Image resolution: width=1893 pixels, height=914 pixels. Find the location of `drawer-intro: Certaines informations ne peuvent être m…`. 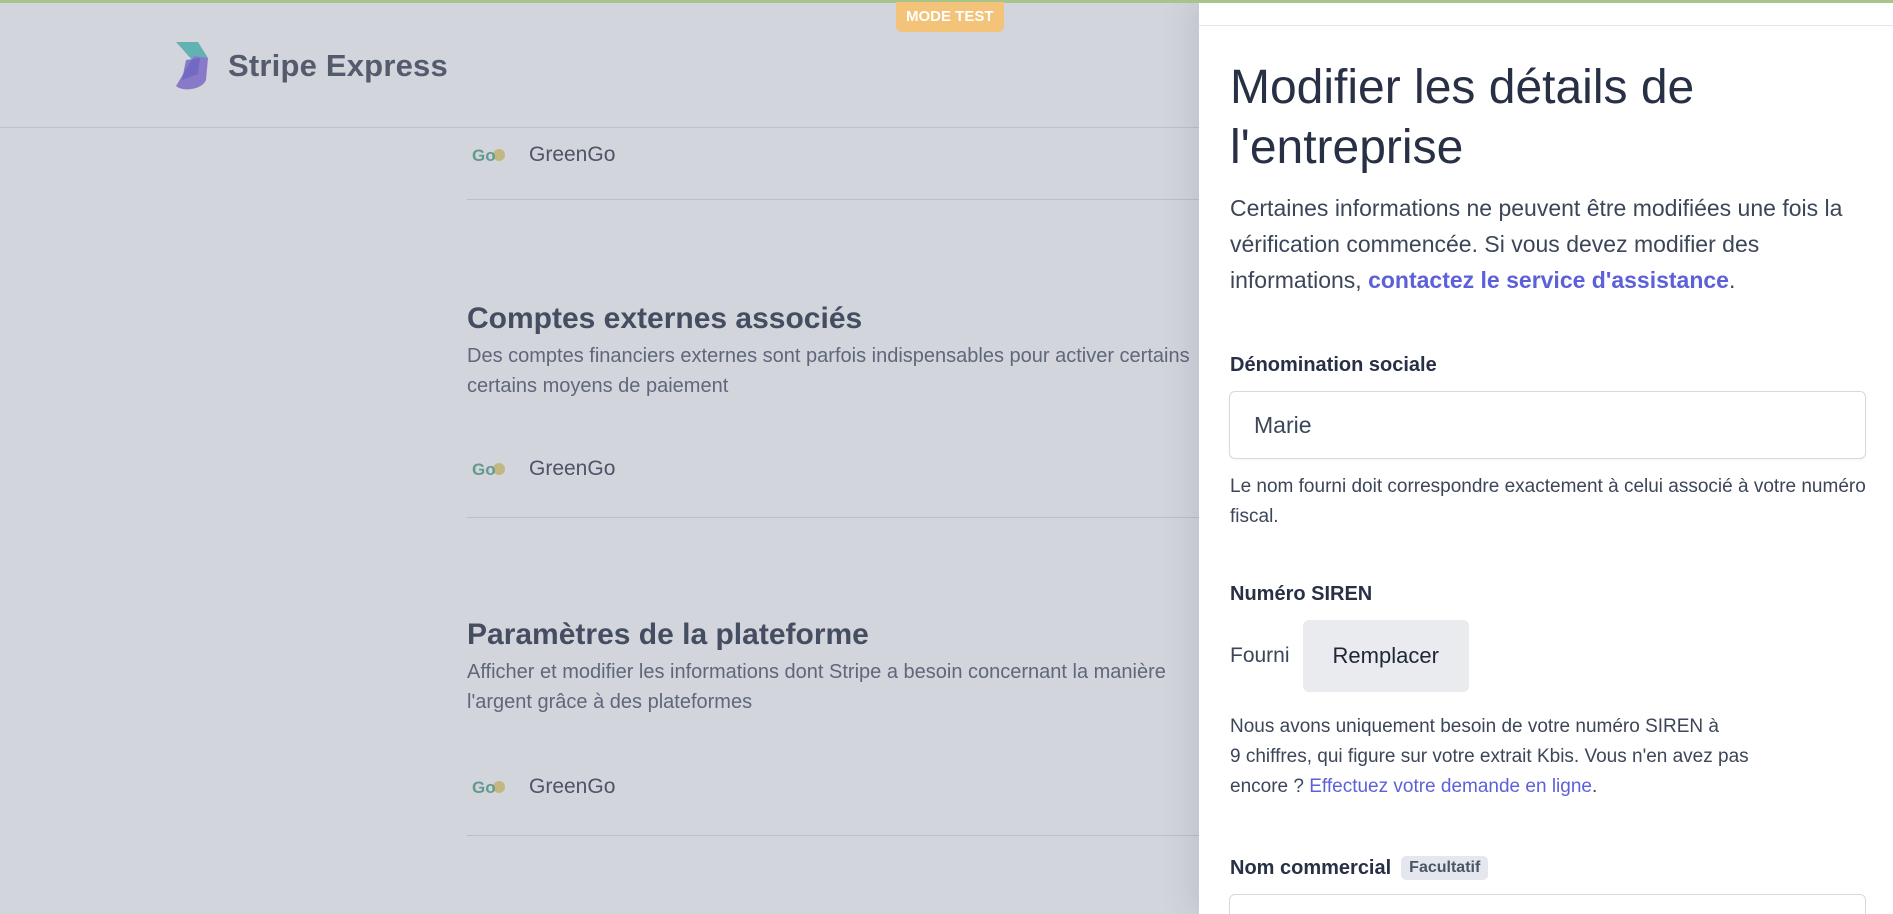

drawer-intro: Certaines informations ne peuvent être m… is located at coordinates (1536, 244).